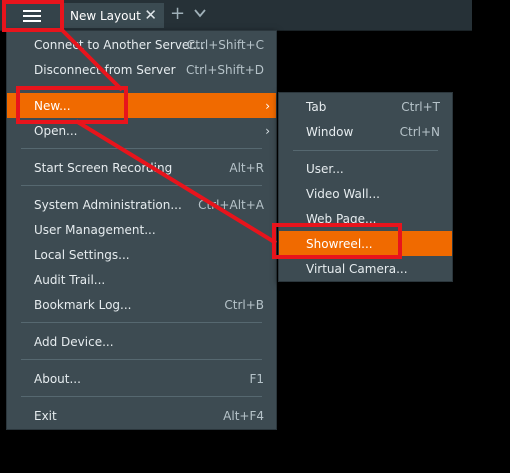 The image size is (510, 473). Describe the element at coordinates (105, 69) in the screenshot. I see `menu-item-label: Disconnect from Server` at that location.